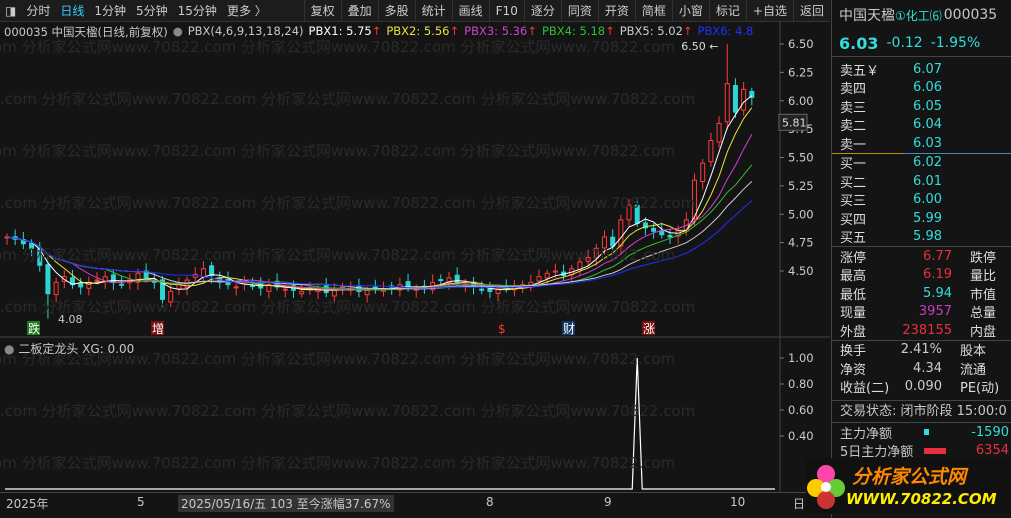 This screenshot has width=1011, height=518. I want to click on order-price: 5.99, so click(927, 218).